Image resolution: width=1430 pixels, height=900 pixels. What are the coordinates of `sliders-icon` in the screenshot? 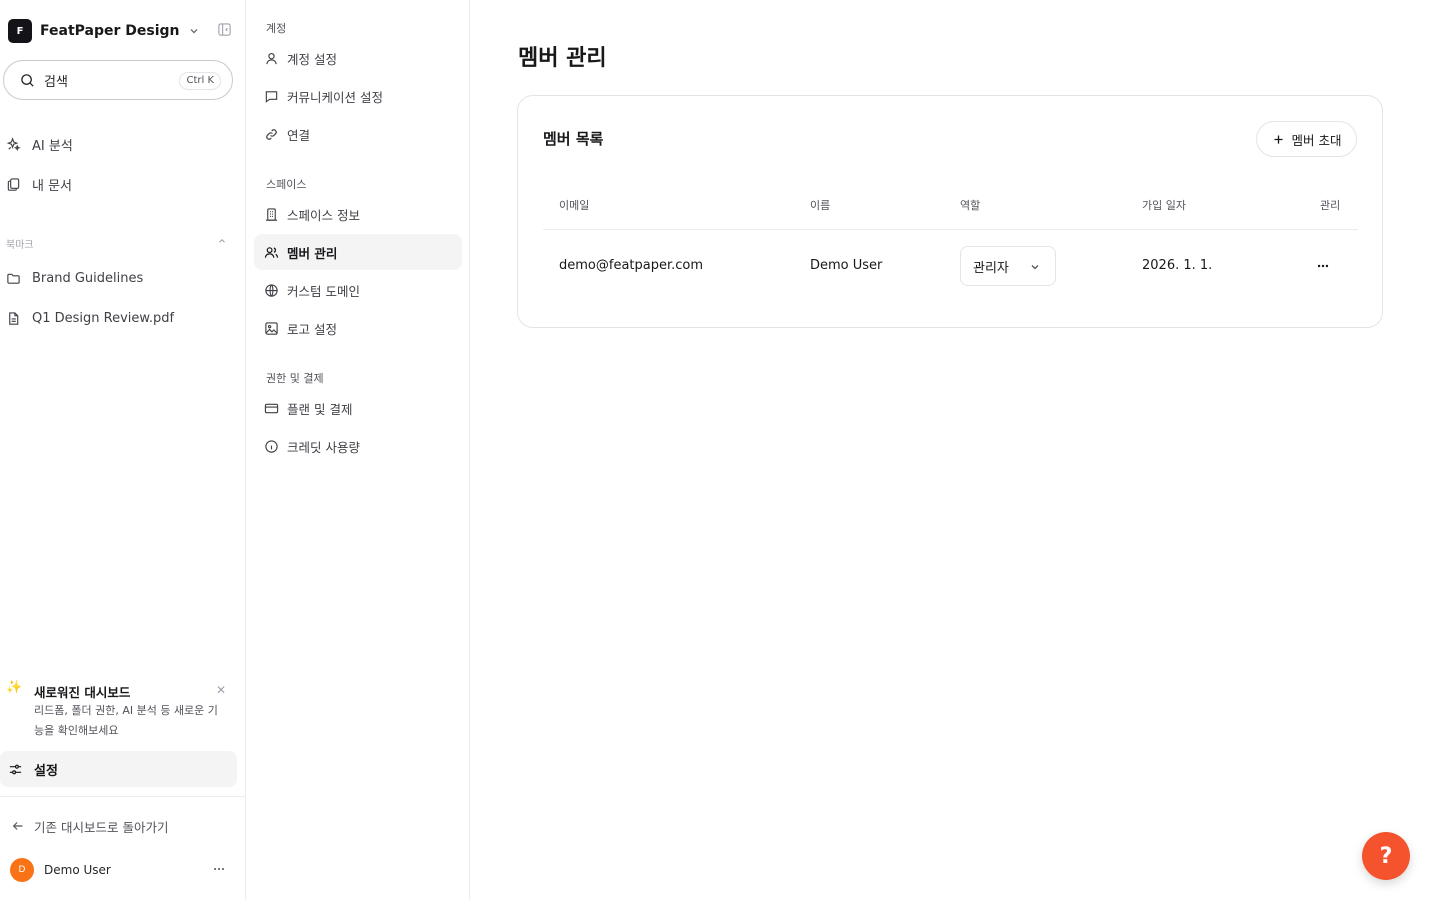 It's located at (15, 769).